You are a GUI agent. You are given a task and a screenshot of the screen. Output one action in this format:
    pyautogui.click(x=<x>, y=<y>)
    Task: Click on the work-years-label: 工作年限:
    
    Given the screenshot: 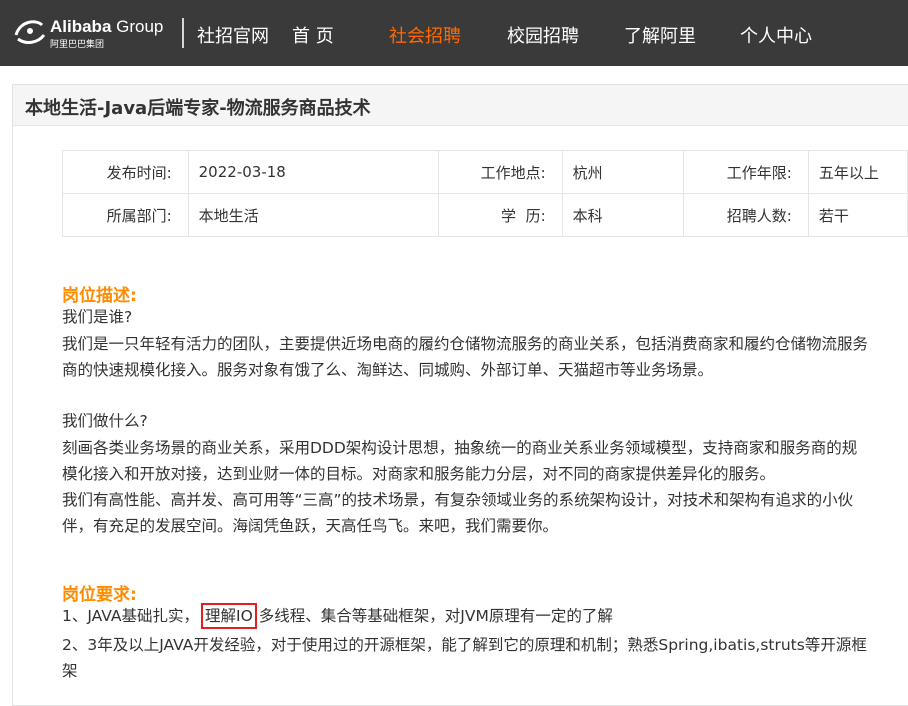 What is the action you would take?
    pyautogui.click(x=746, y=172)
    